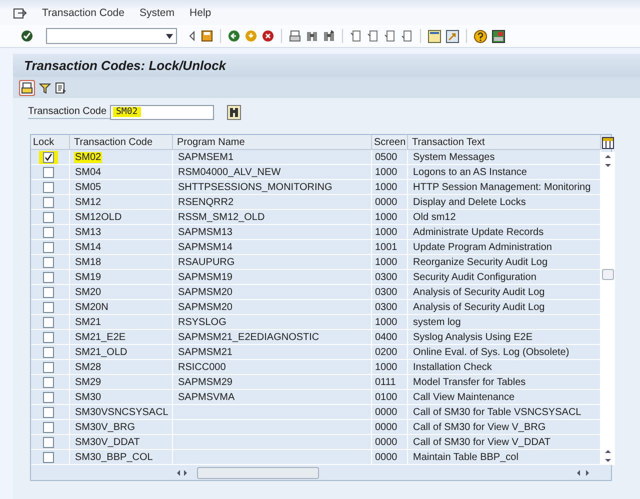 The image size is (640, 499). I want to click on table-cell: SHTTPSESSIONS_MONITORING, so click(255, 187).